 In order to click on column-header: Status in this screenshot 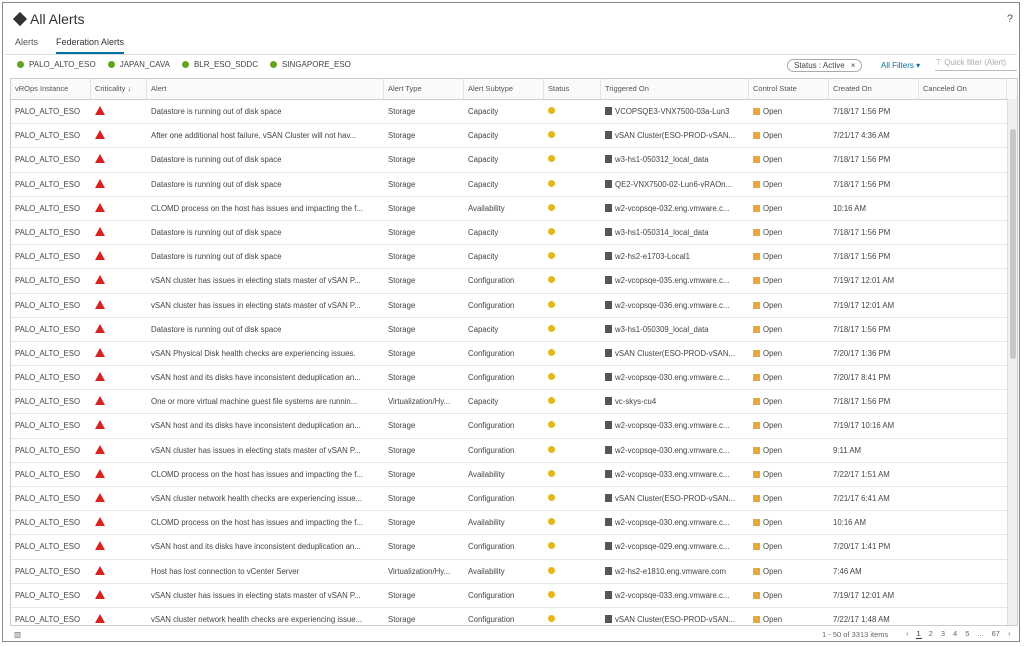, I will do `click(572, 89)`.